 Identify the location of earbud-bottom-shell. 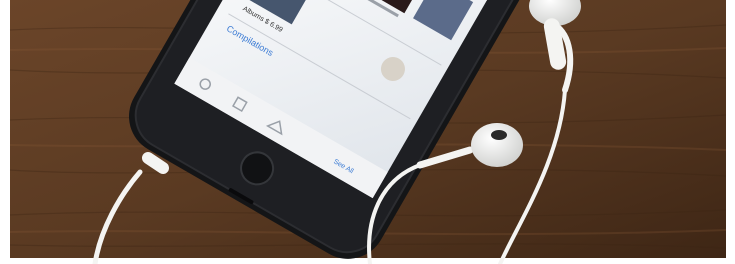
(497, 145).